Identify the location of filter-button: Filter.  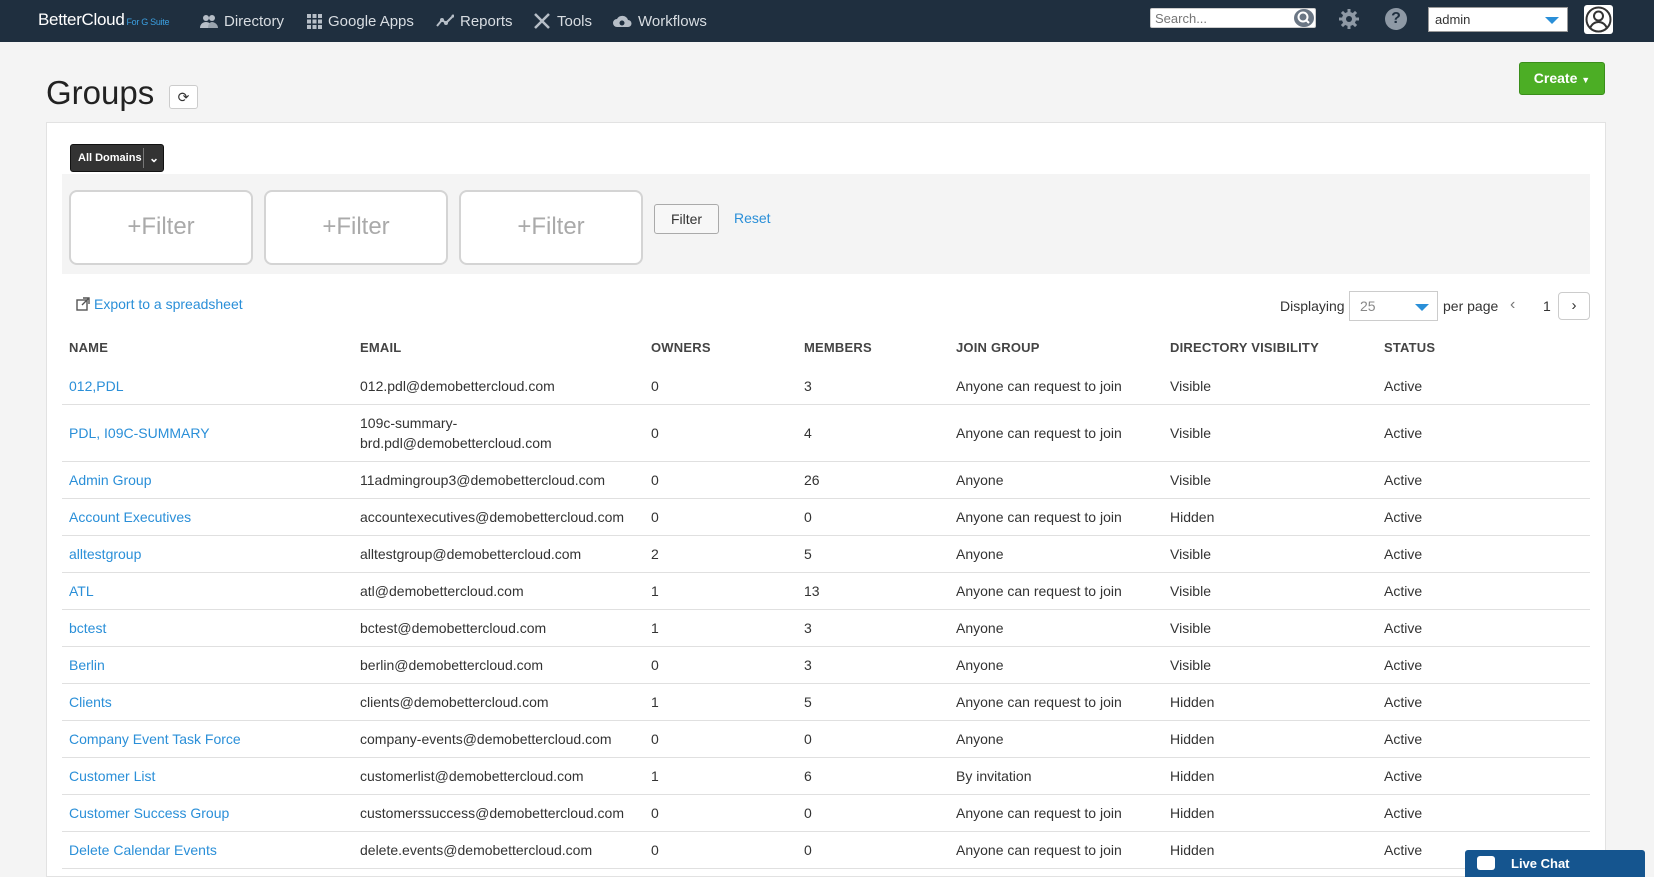
(686, 219).